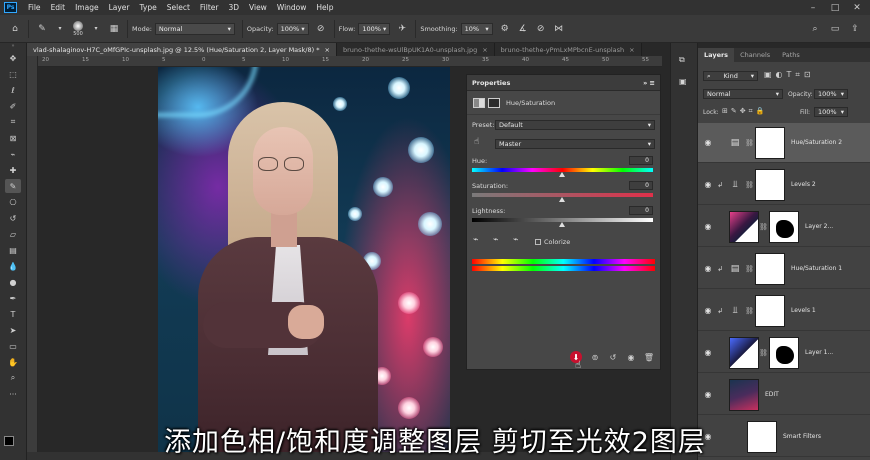 This screenshot has width=870, height=460. What do you see at coordinates (13, 282) in the screenshot?
I see `dodge-tool-icon: ●` at bounding box center [13, 282].